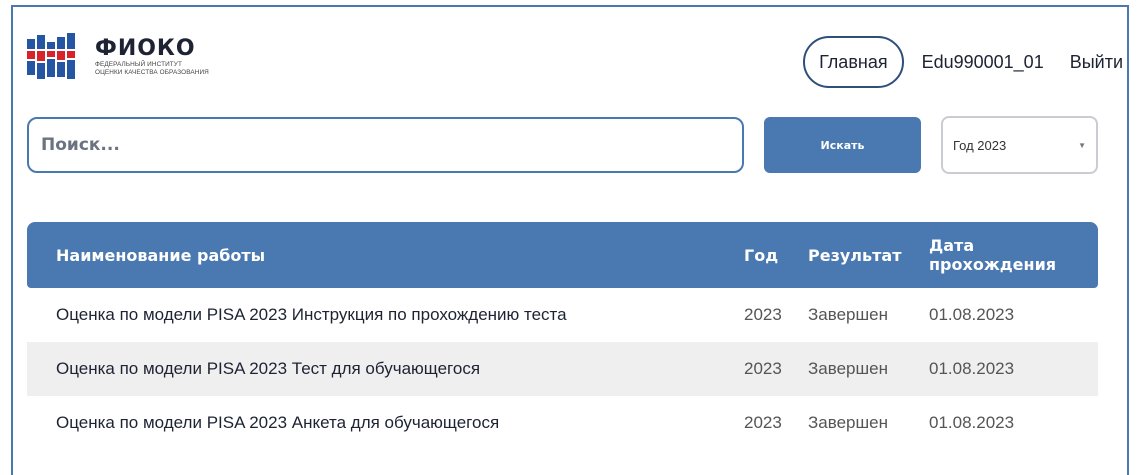 This screenshot has width=1147, height=475. Describe the element at coordinates (1019, 145) in the screenshot. I see `year-select: Год 2023 ▼` at that location.